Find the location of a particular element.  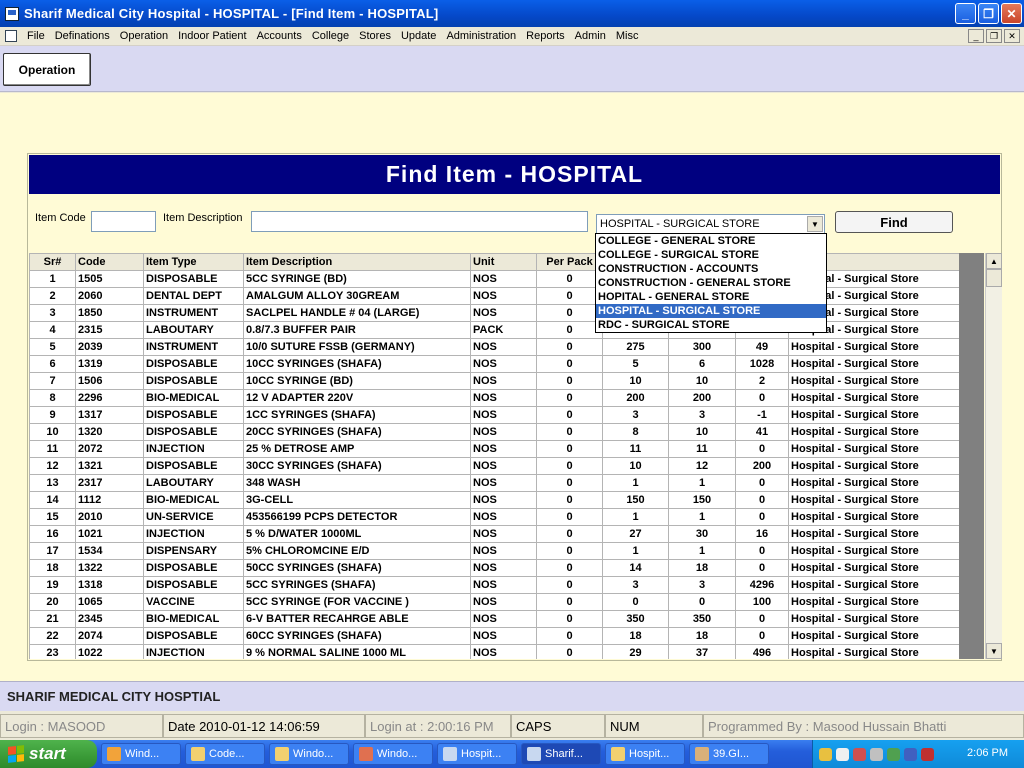

cell-6: 1 is located at coordinates (635, 517).